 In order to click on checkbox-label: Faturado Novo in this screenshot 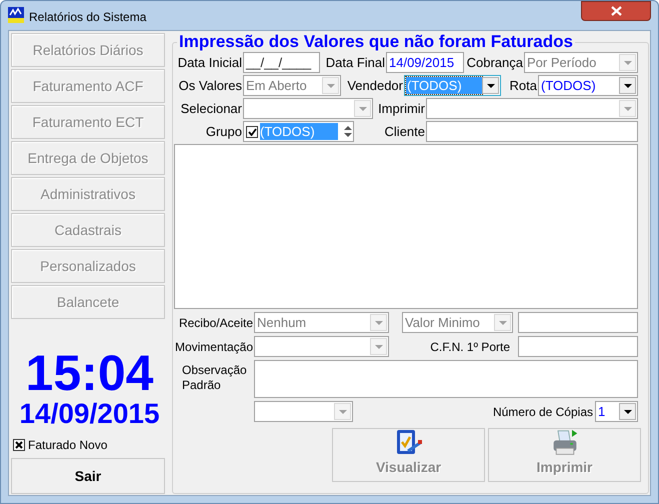, I will do `click(68, 445)`.